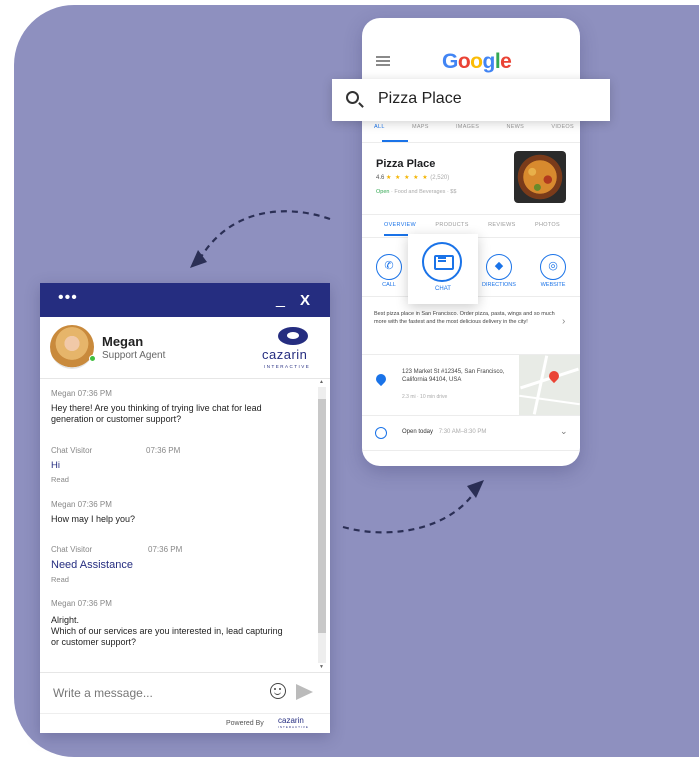 This screenshot has height=763, width=699. I want to click on hamburger-menu-icon, so click(383, 61).